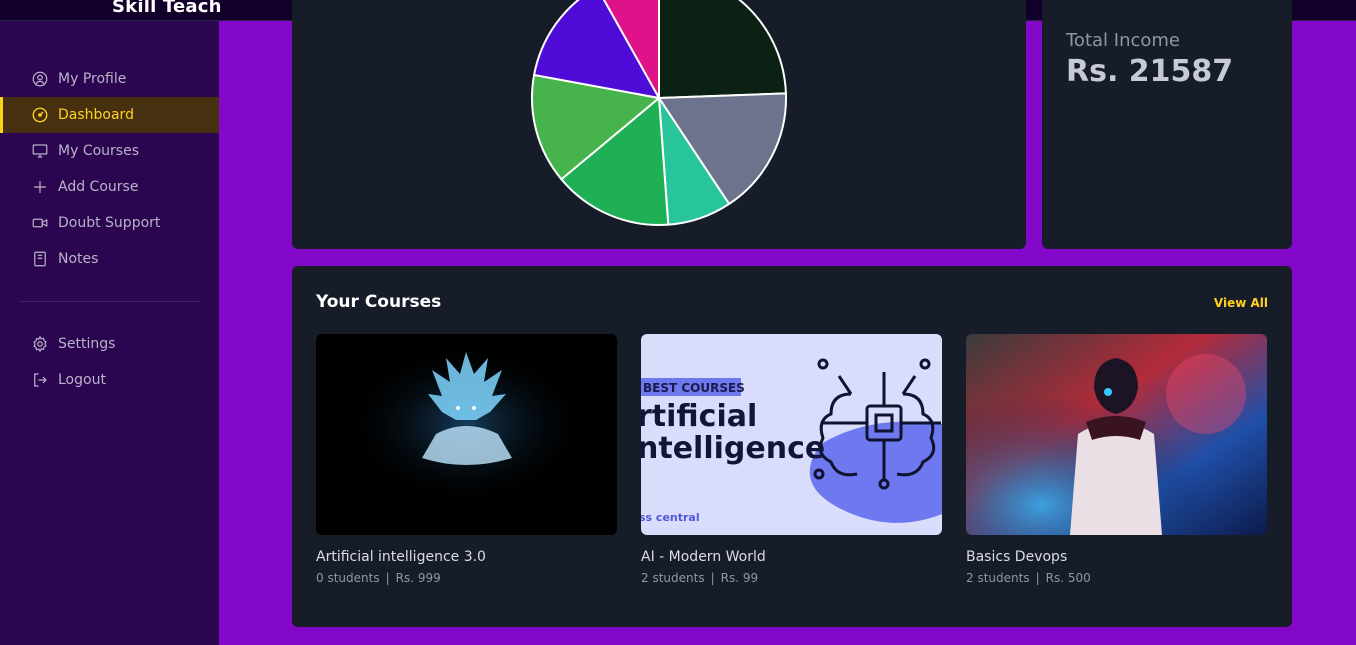 The height and width of the screenshot is (645, 1356). I want to click on sidebar-item-settings: Settings, so click(109, 344).